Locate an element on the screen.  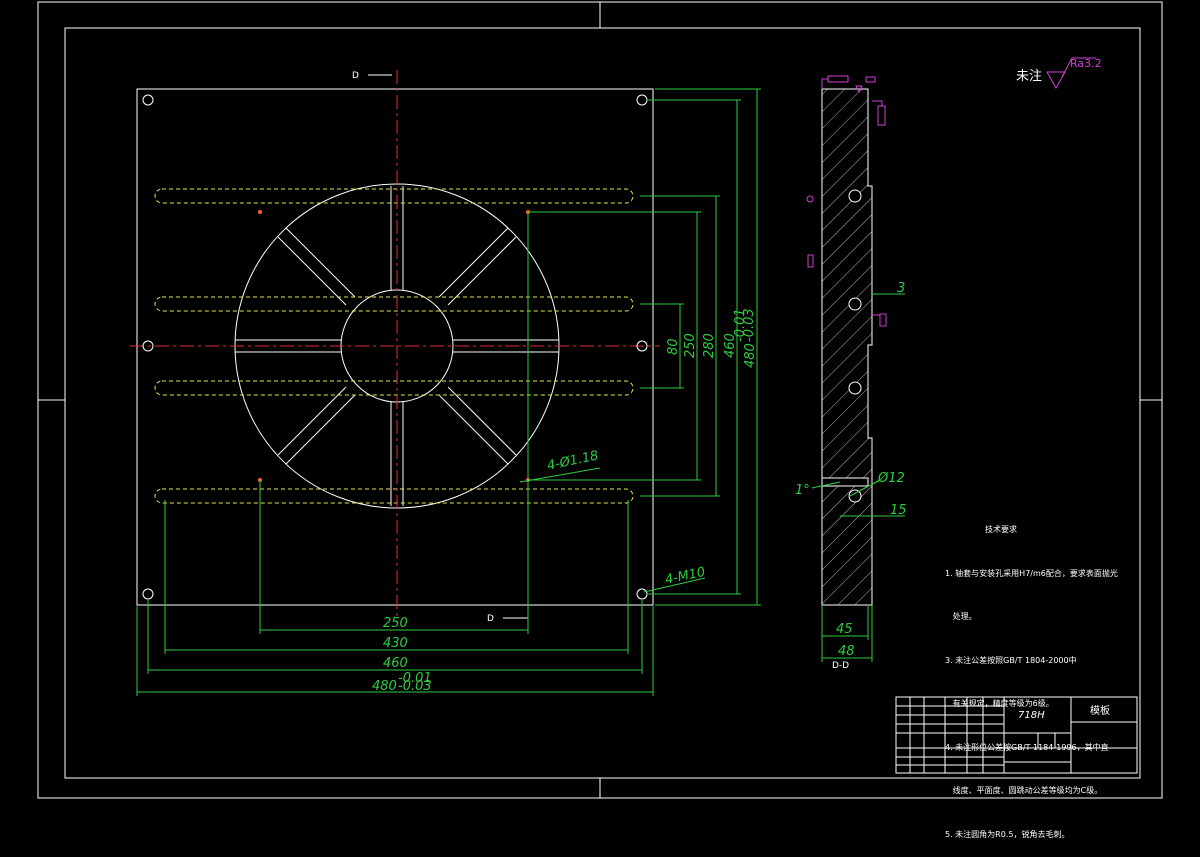
dim-h-480: 480 is located at coordinates (384, 686).